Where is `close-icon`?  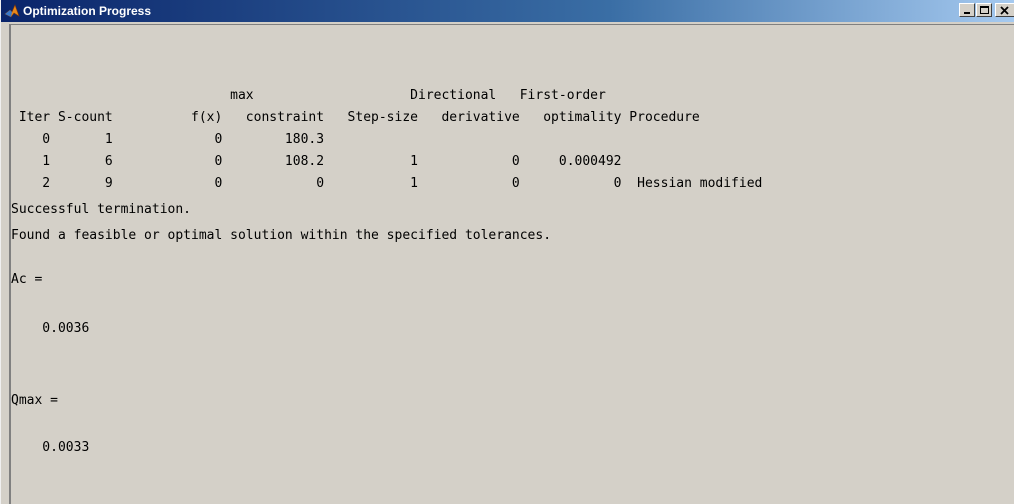
close-icon is located at coordinates (1004, 10).